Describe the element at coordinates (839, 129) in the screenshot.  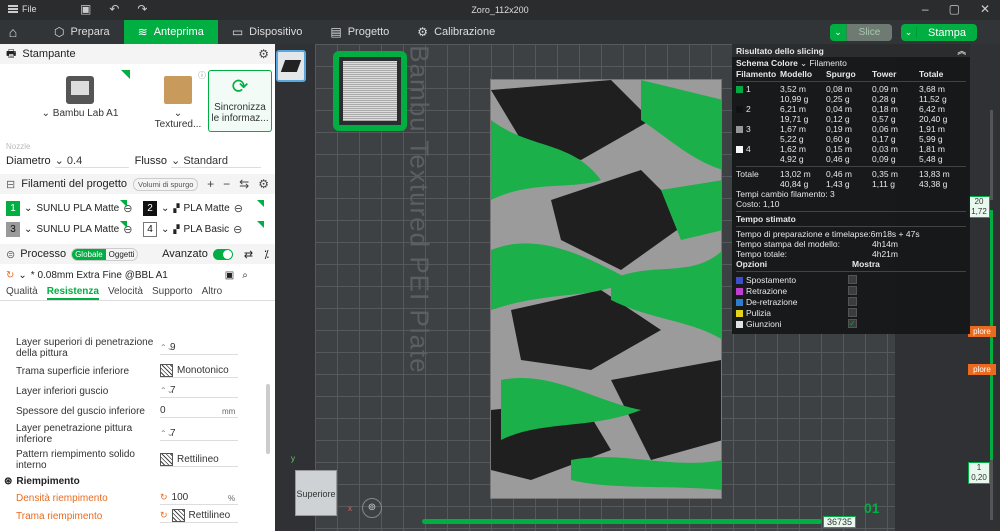
I see `cell: 0,19 m` at that location.